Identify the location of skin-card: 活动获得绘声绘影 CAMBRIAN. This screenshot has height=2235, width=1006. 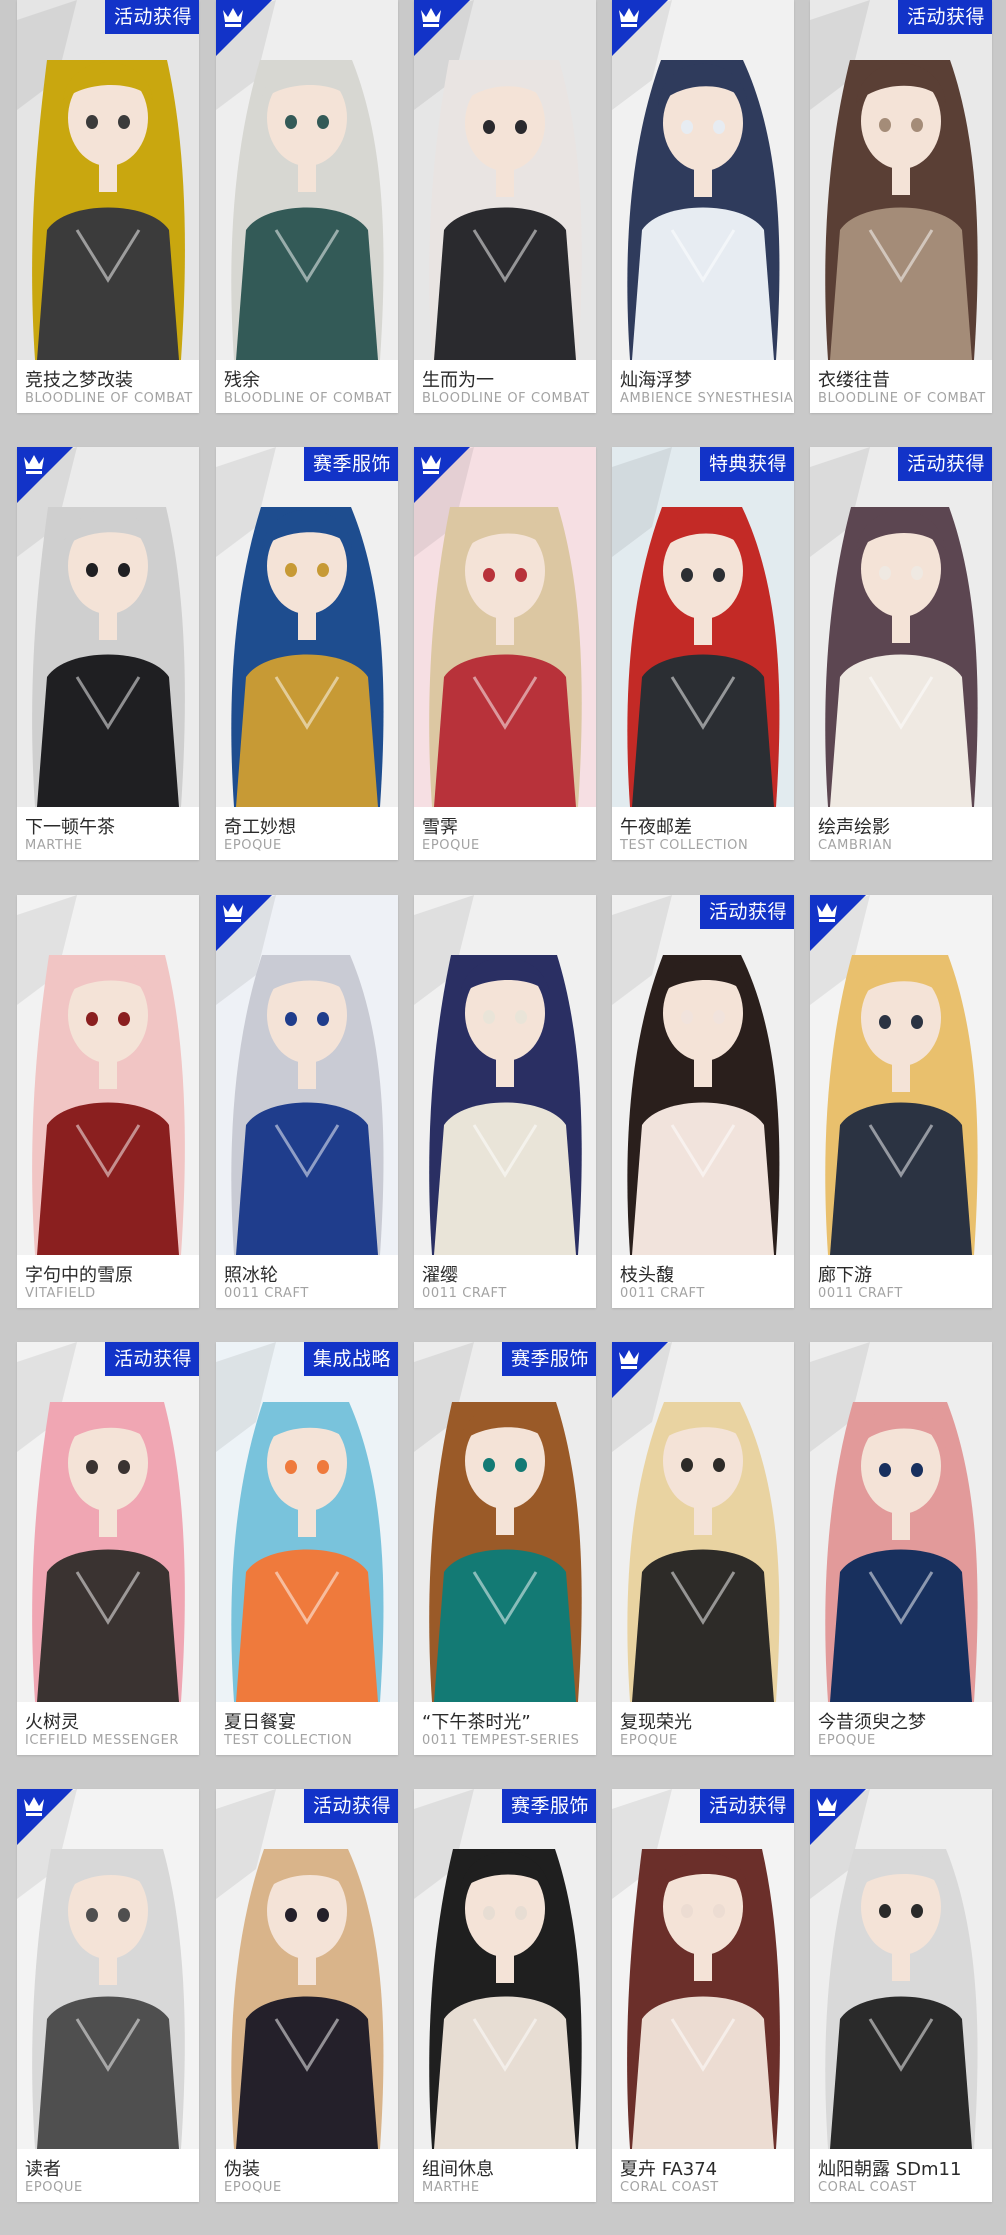
(901, 653).